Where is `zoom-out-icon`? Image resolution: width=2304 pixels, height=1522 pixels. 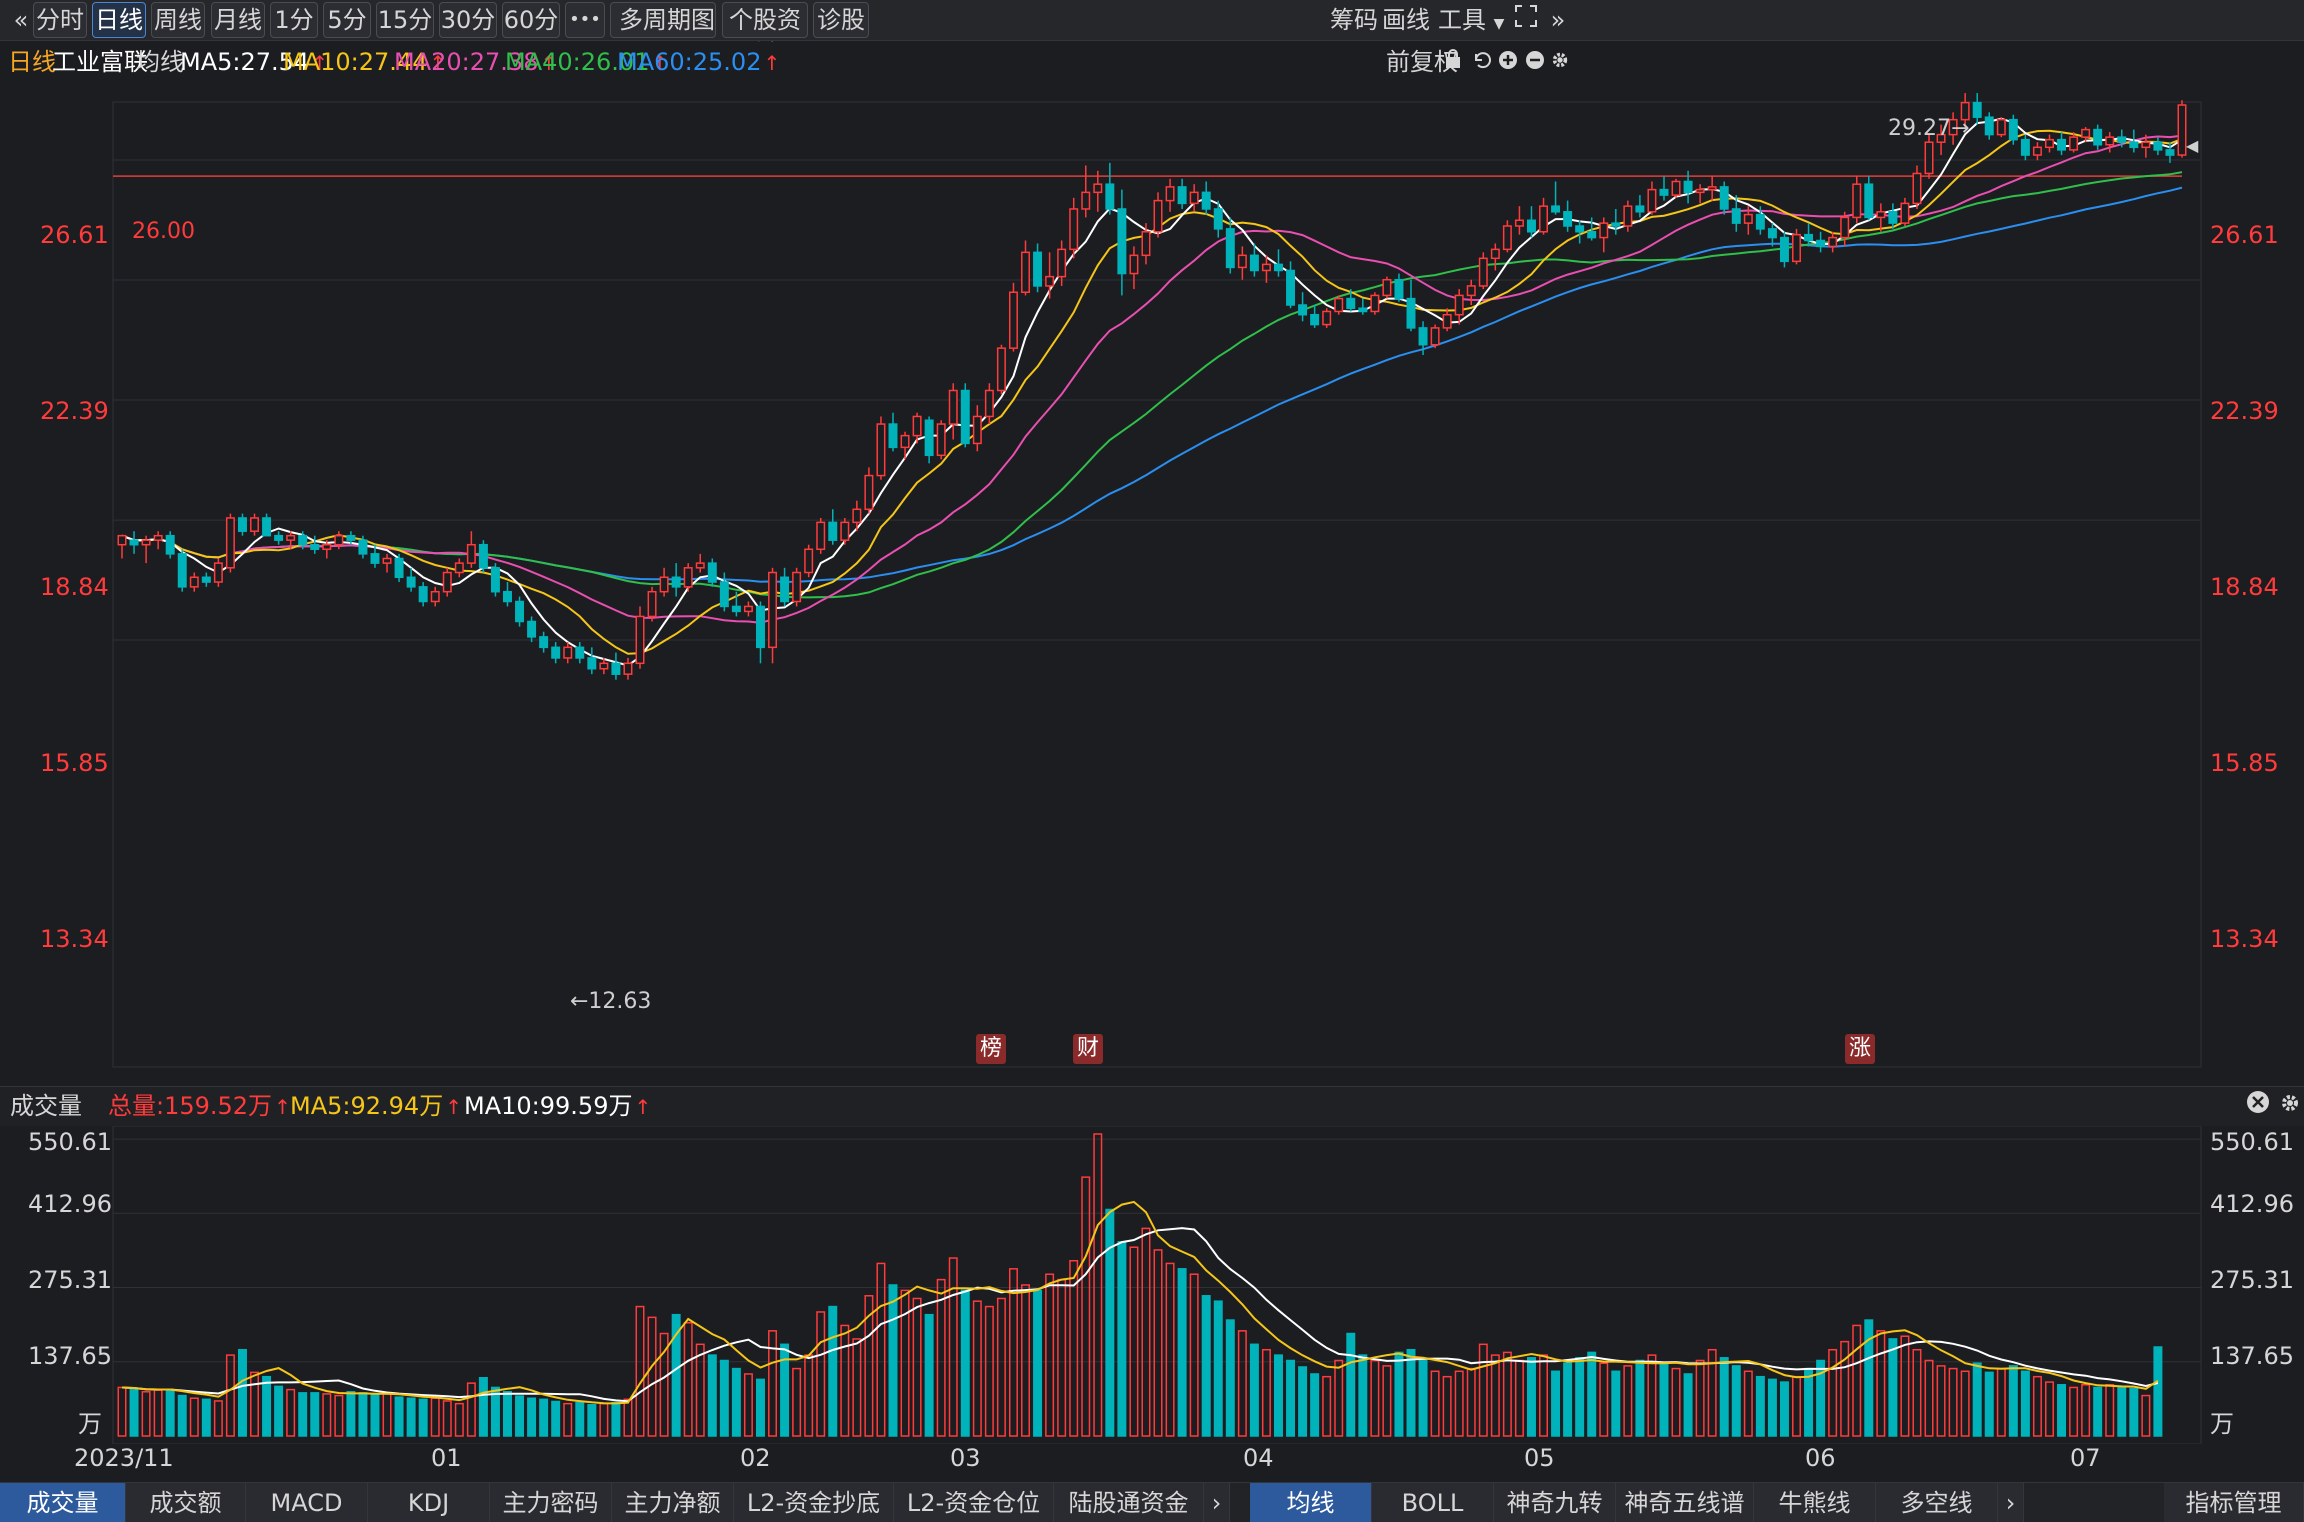 zoom-out-icon is located at coordinates (1535, 62).